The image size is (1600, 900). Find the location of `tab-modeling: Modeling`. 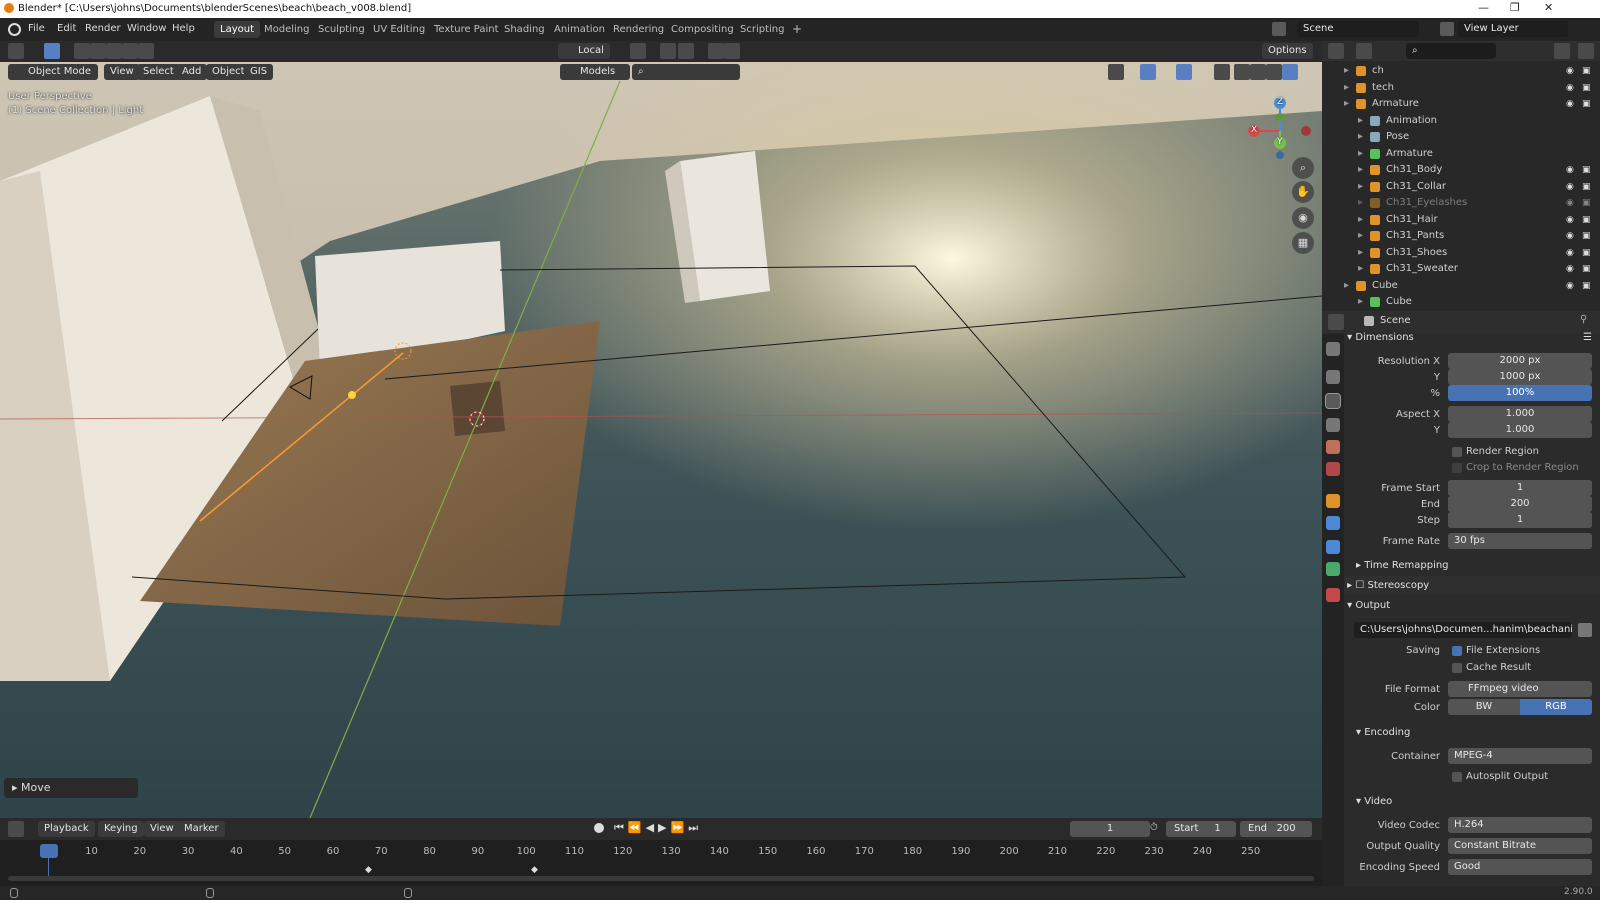

tab-modeling: Modeling is located at coordinates (287, 29).